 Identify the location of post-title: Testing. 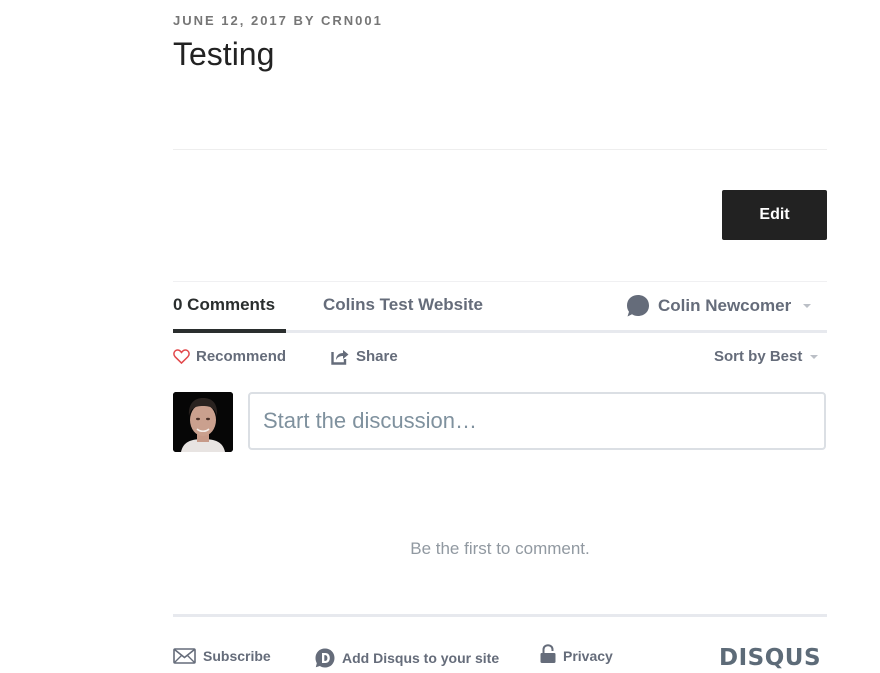
(224, 54).